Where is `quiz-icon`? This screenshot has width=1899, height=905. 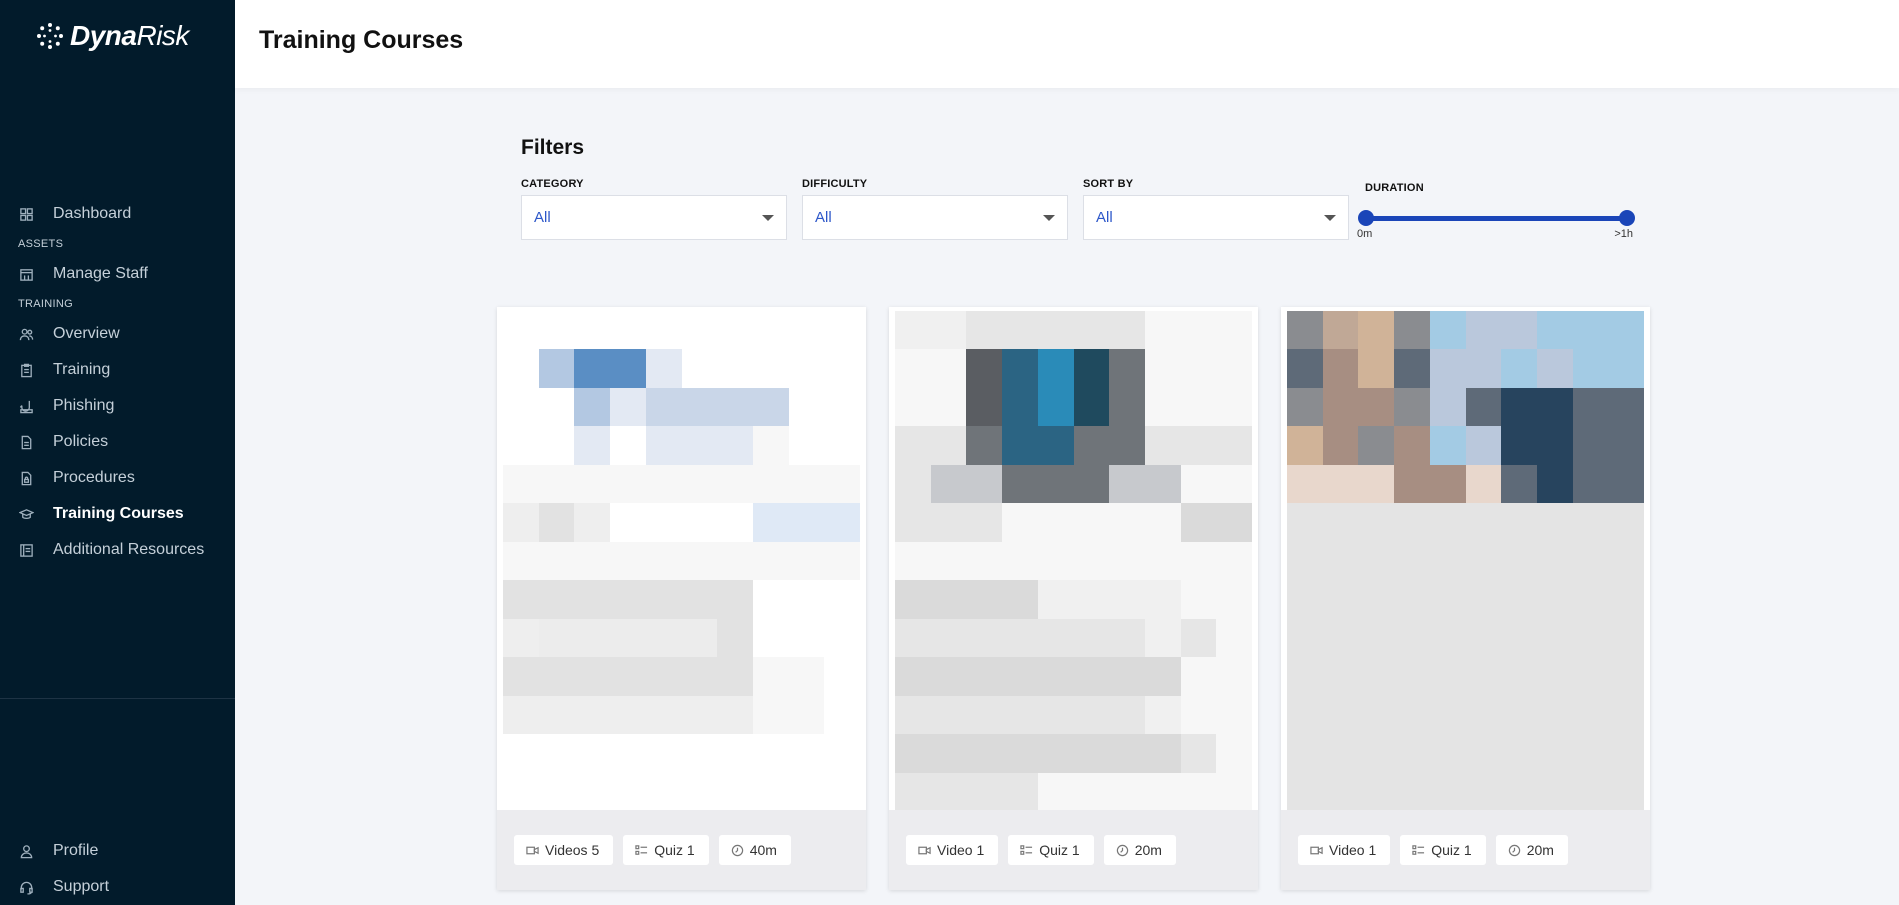 quiz-icon is located at coordinates (1026, 849).